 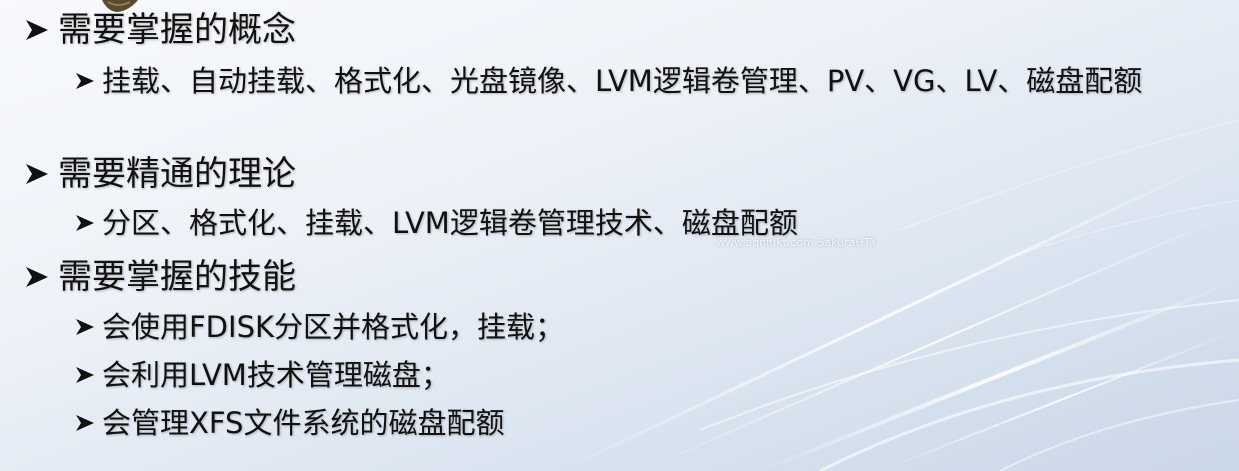 I want to click on list-item-skill-fdisk: 会使用FDISK分区并格式化，挂载；, so click(x=318, y=327).